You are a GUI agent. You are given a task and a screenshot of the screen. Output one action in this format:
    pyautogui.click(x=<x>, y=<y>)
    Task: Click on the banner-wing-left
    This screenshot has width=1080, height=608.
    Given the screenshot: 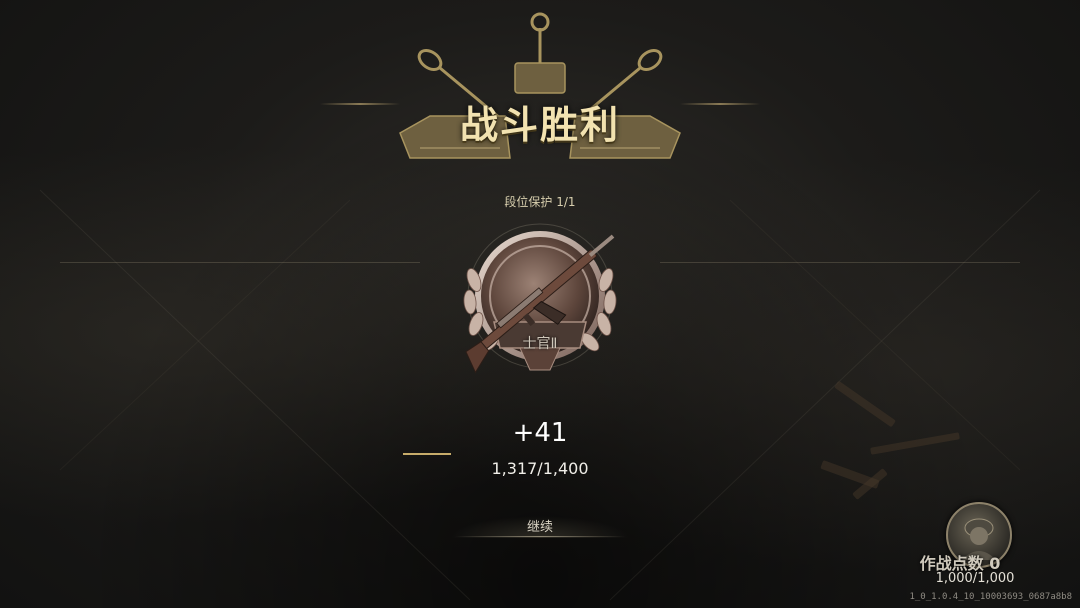 What is the action you would take?
    pyautogui.click(x=360, y=104)
    